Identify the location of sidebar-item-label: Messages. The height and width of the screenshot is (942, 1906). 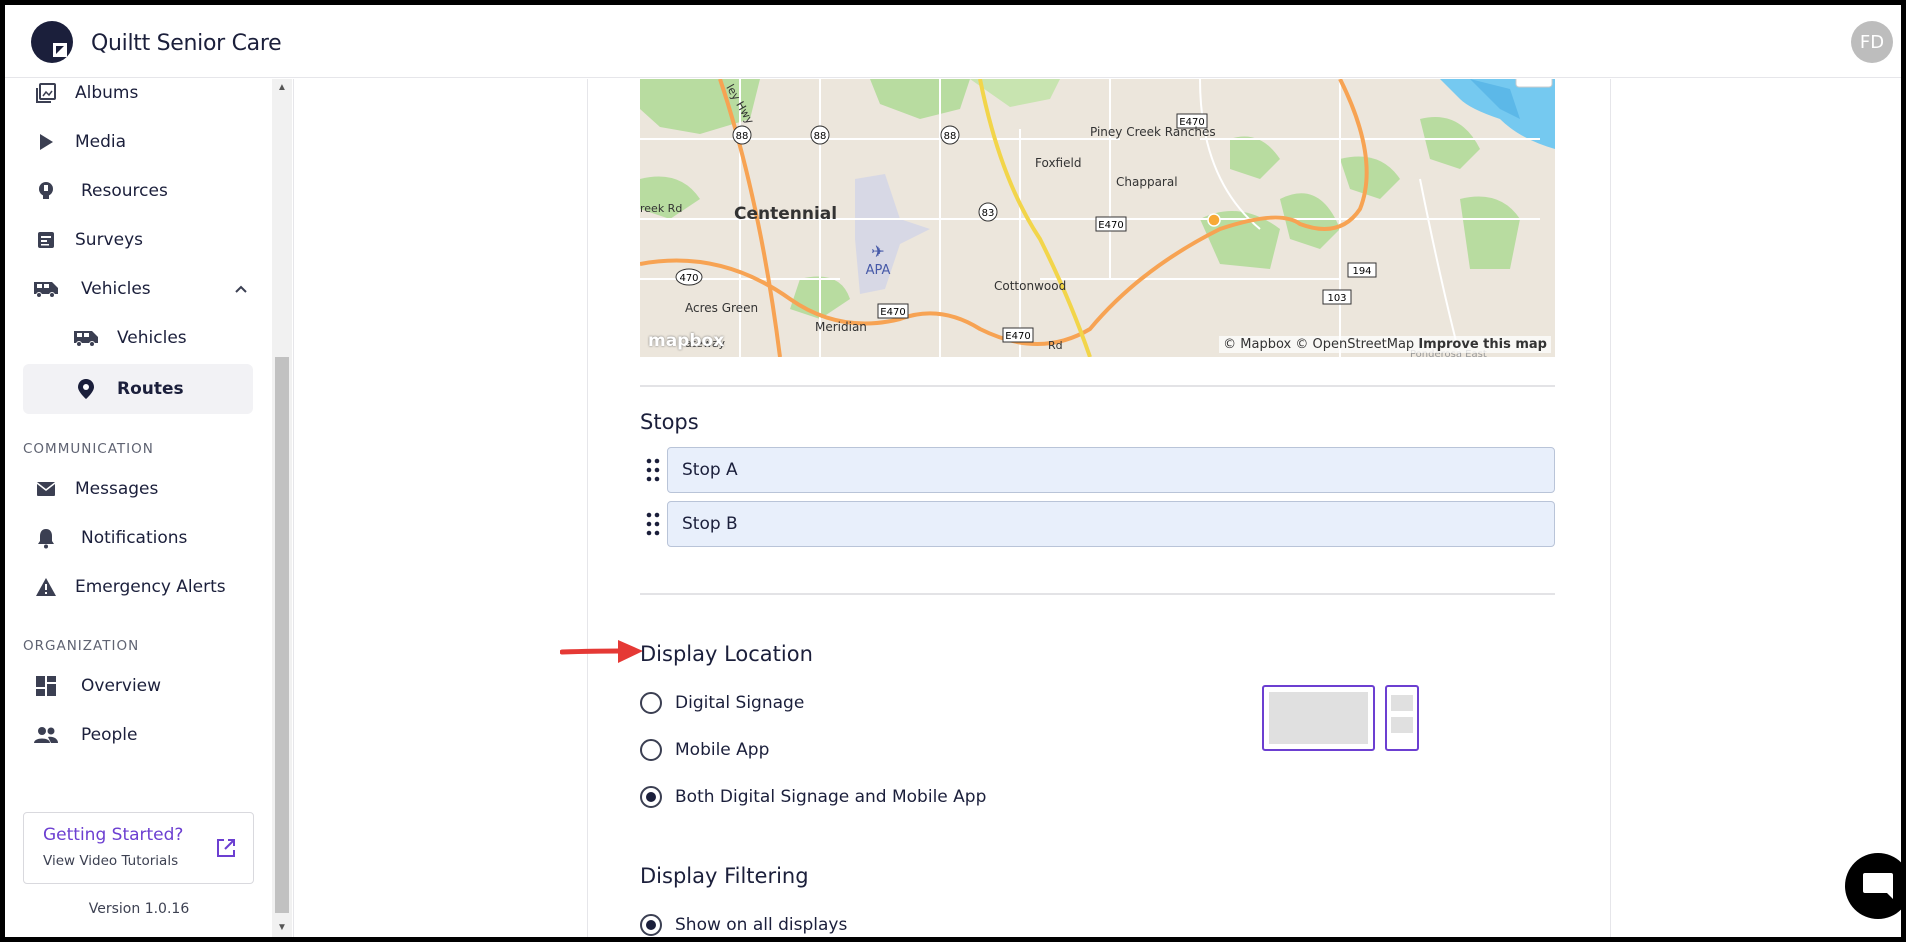
(117, 489).